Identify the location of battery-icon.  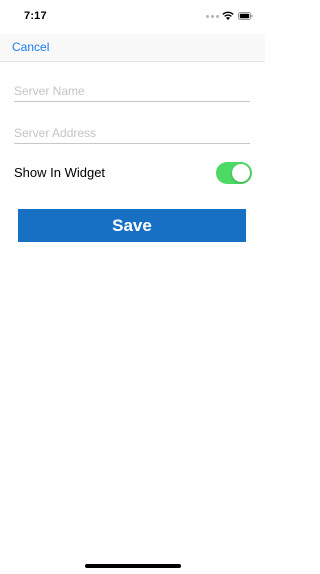
(245, 16).